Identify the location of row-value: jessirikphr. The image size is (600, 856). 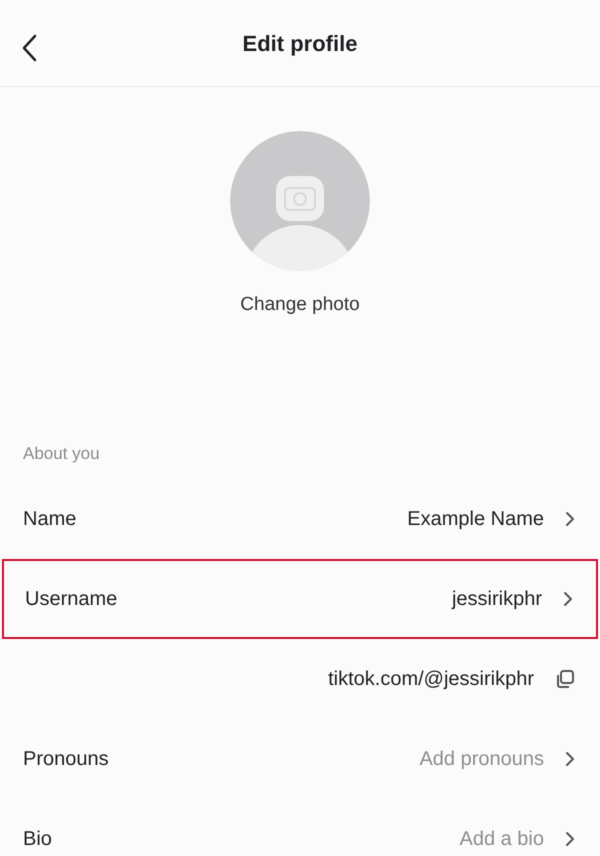
(497, 599).